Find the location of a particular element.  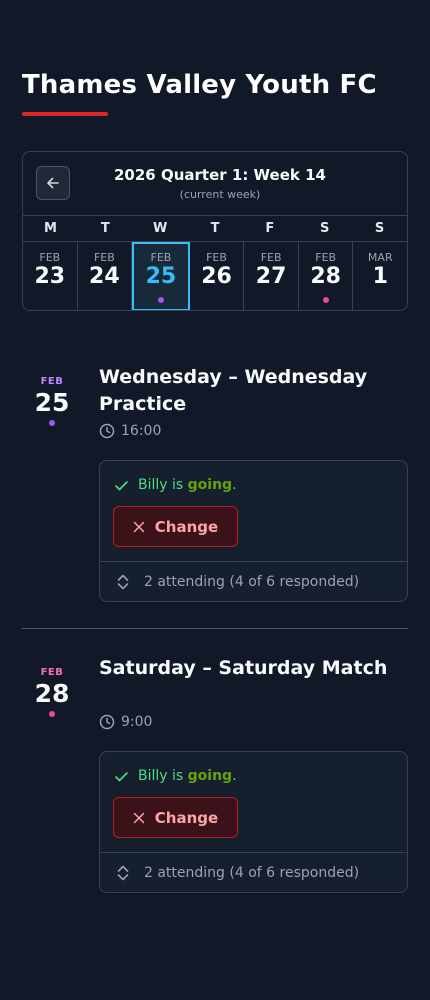

day-cell: FEB 26 is located at coordinates (217, 276).